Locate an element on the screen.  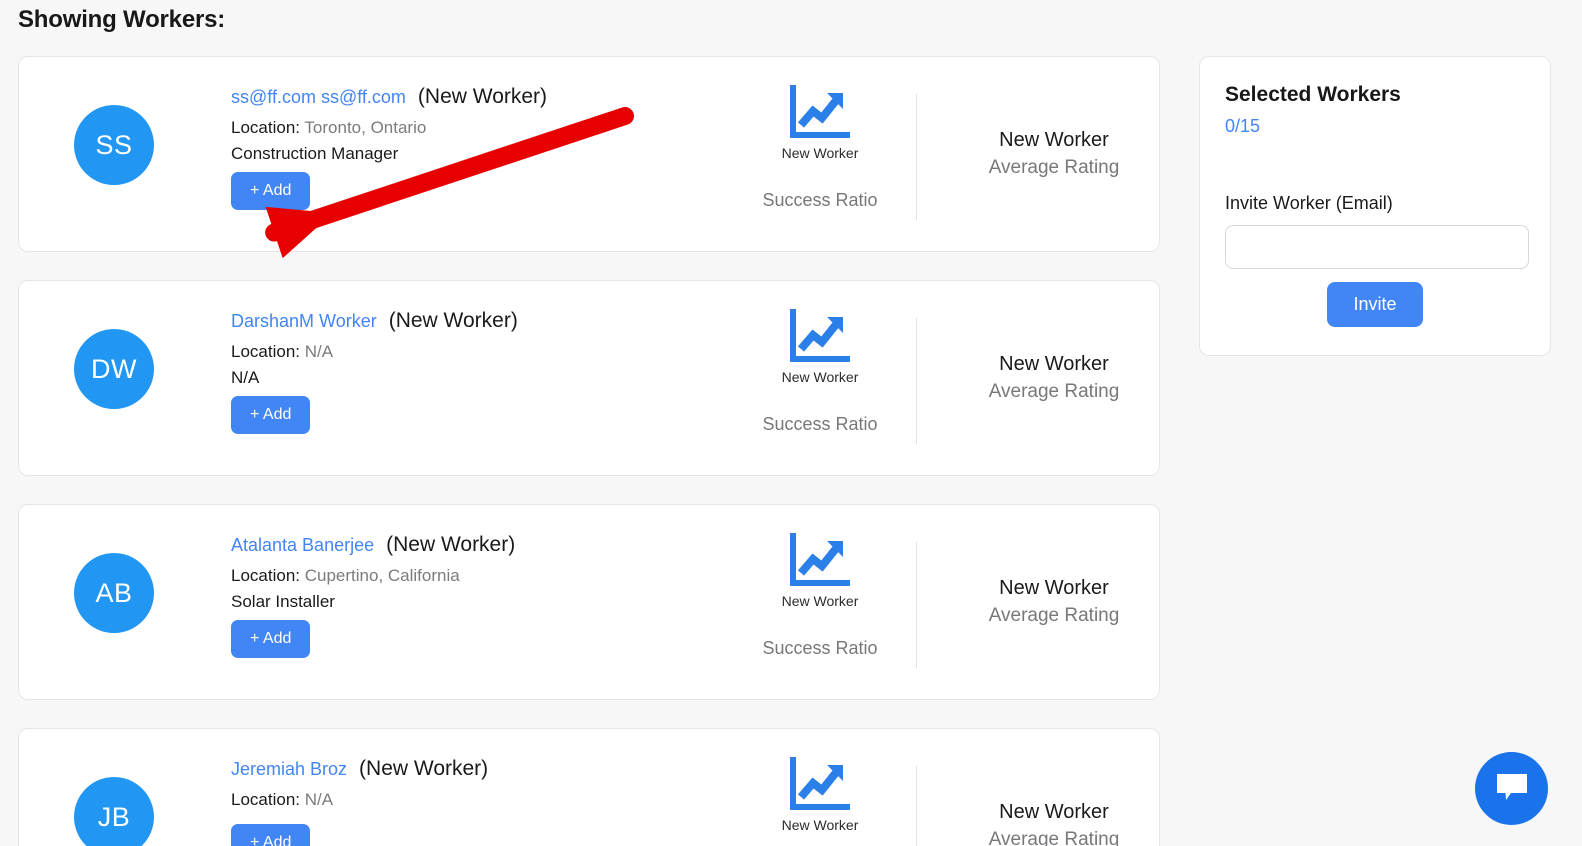
worker-name-row: ss@ff.com ss@ff.com (New Worker) is located at coordinates (471, 97).